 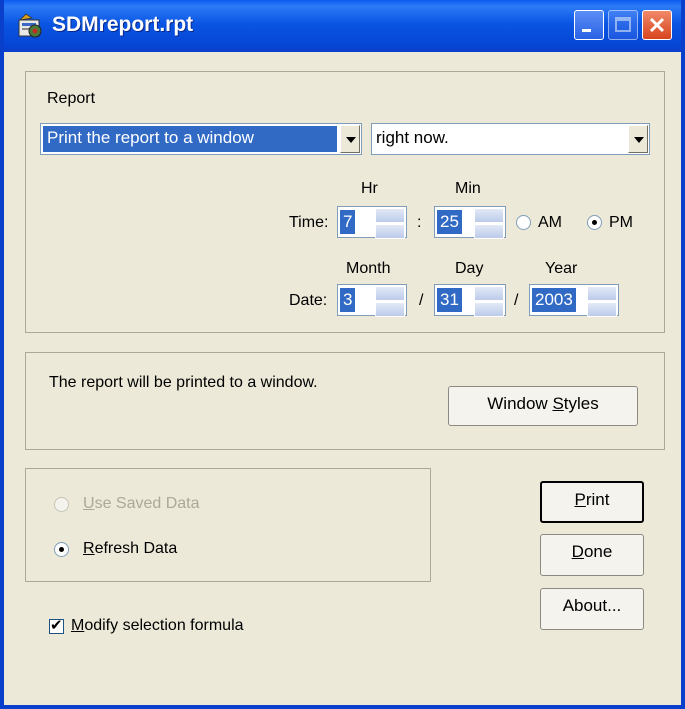 What do you see at coordinates (348, 222) in the screenshot?
I see `hour-value: 7` at bounding box center [348, 222].